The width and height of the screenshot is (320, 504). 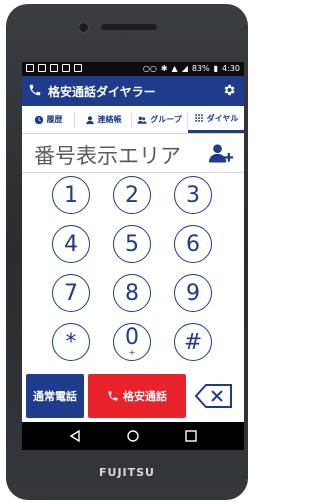 What do you see at coordinates (216, 68) in the screenshot?
I see `battery-icon: ▮` at bounding box center [216, 68].